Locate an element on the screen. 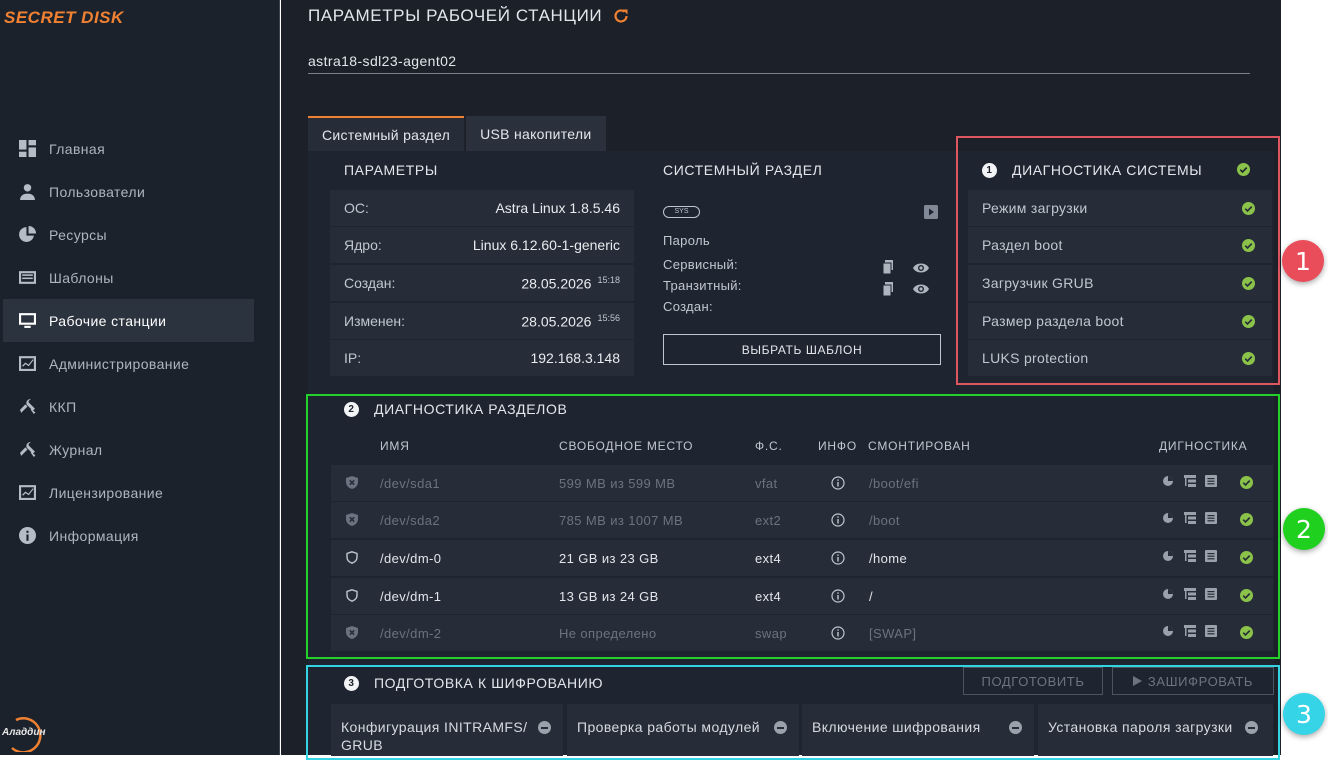  vendor-logo-text: Аладдин is located at coordinates (24, 732).